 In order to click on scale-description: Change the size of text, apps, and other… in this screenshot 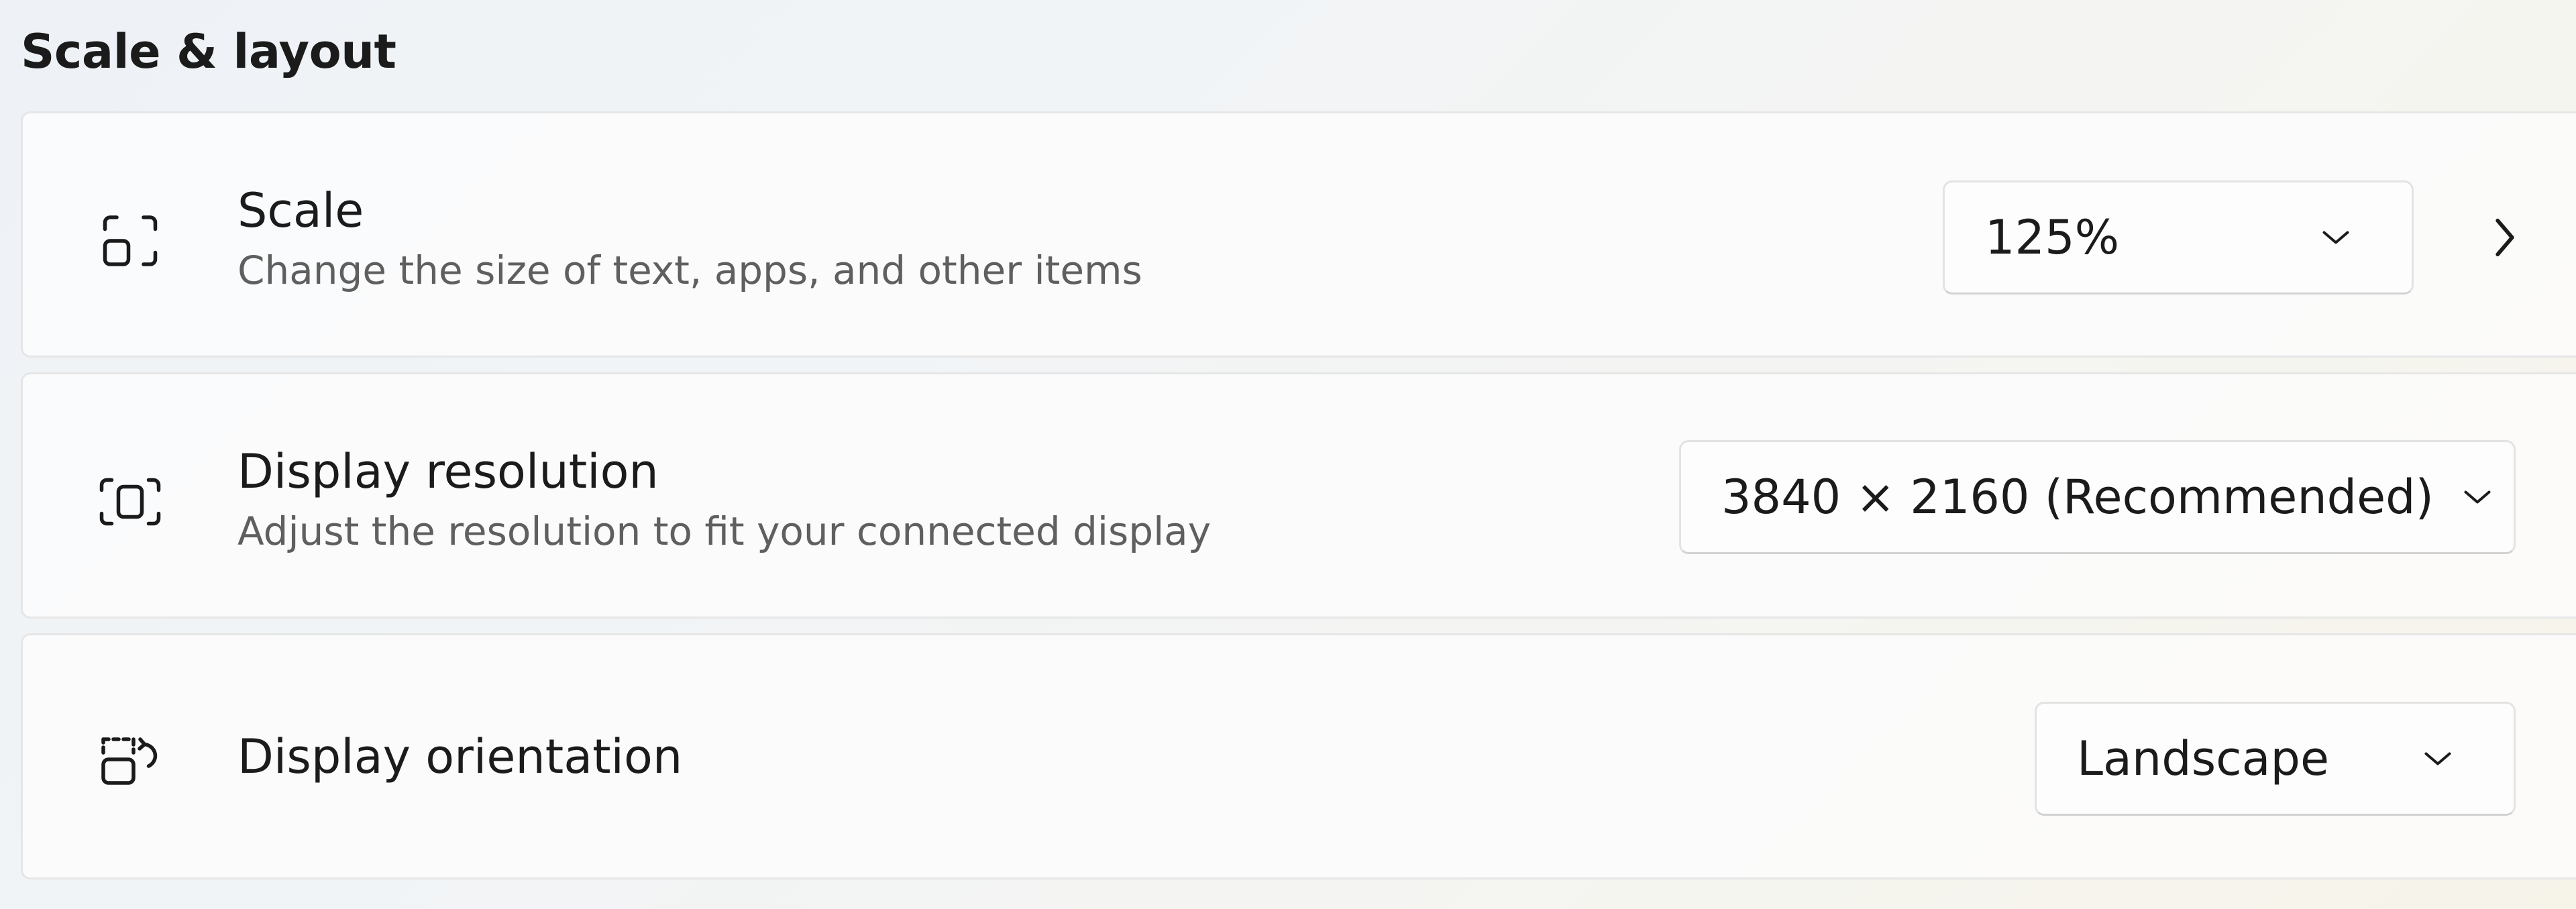, I will do `click(689, 270)`.